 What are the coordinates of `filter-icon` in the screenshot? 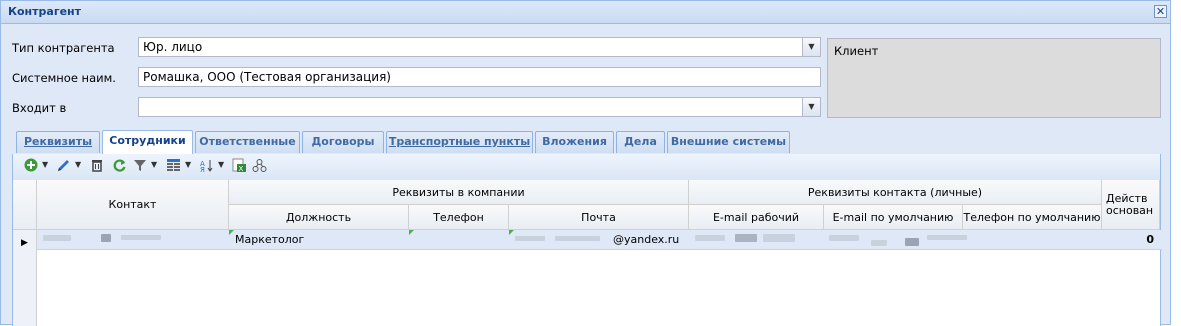 It's located at (140, 167).